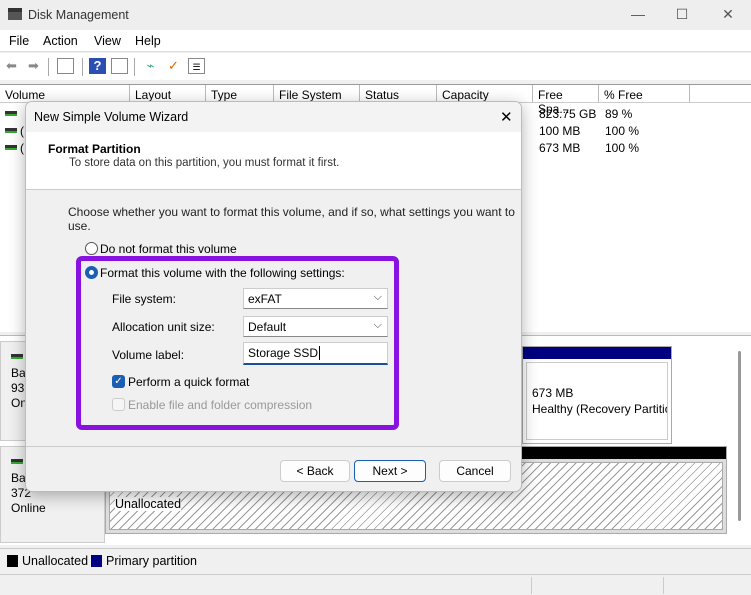 The height and width of the screenshot is (595, 751). Describe the element at coordinates (375, 66) in the screenshot. I see `toolbar: ⬅ ➡ ? ⌁ ✓ ☰` at that location.